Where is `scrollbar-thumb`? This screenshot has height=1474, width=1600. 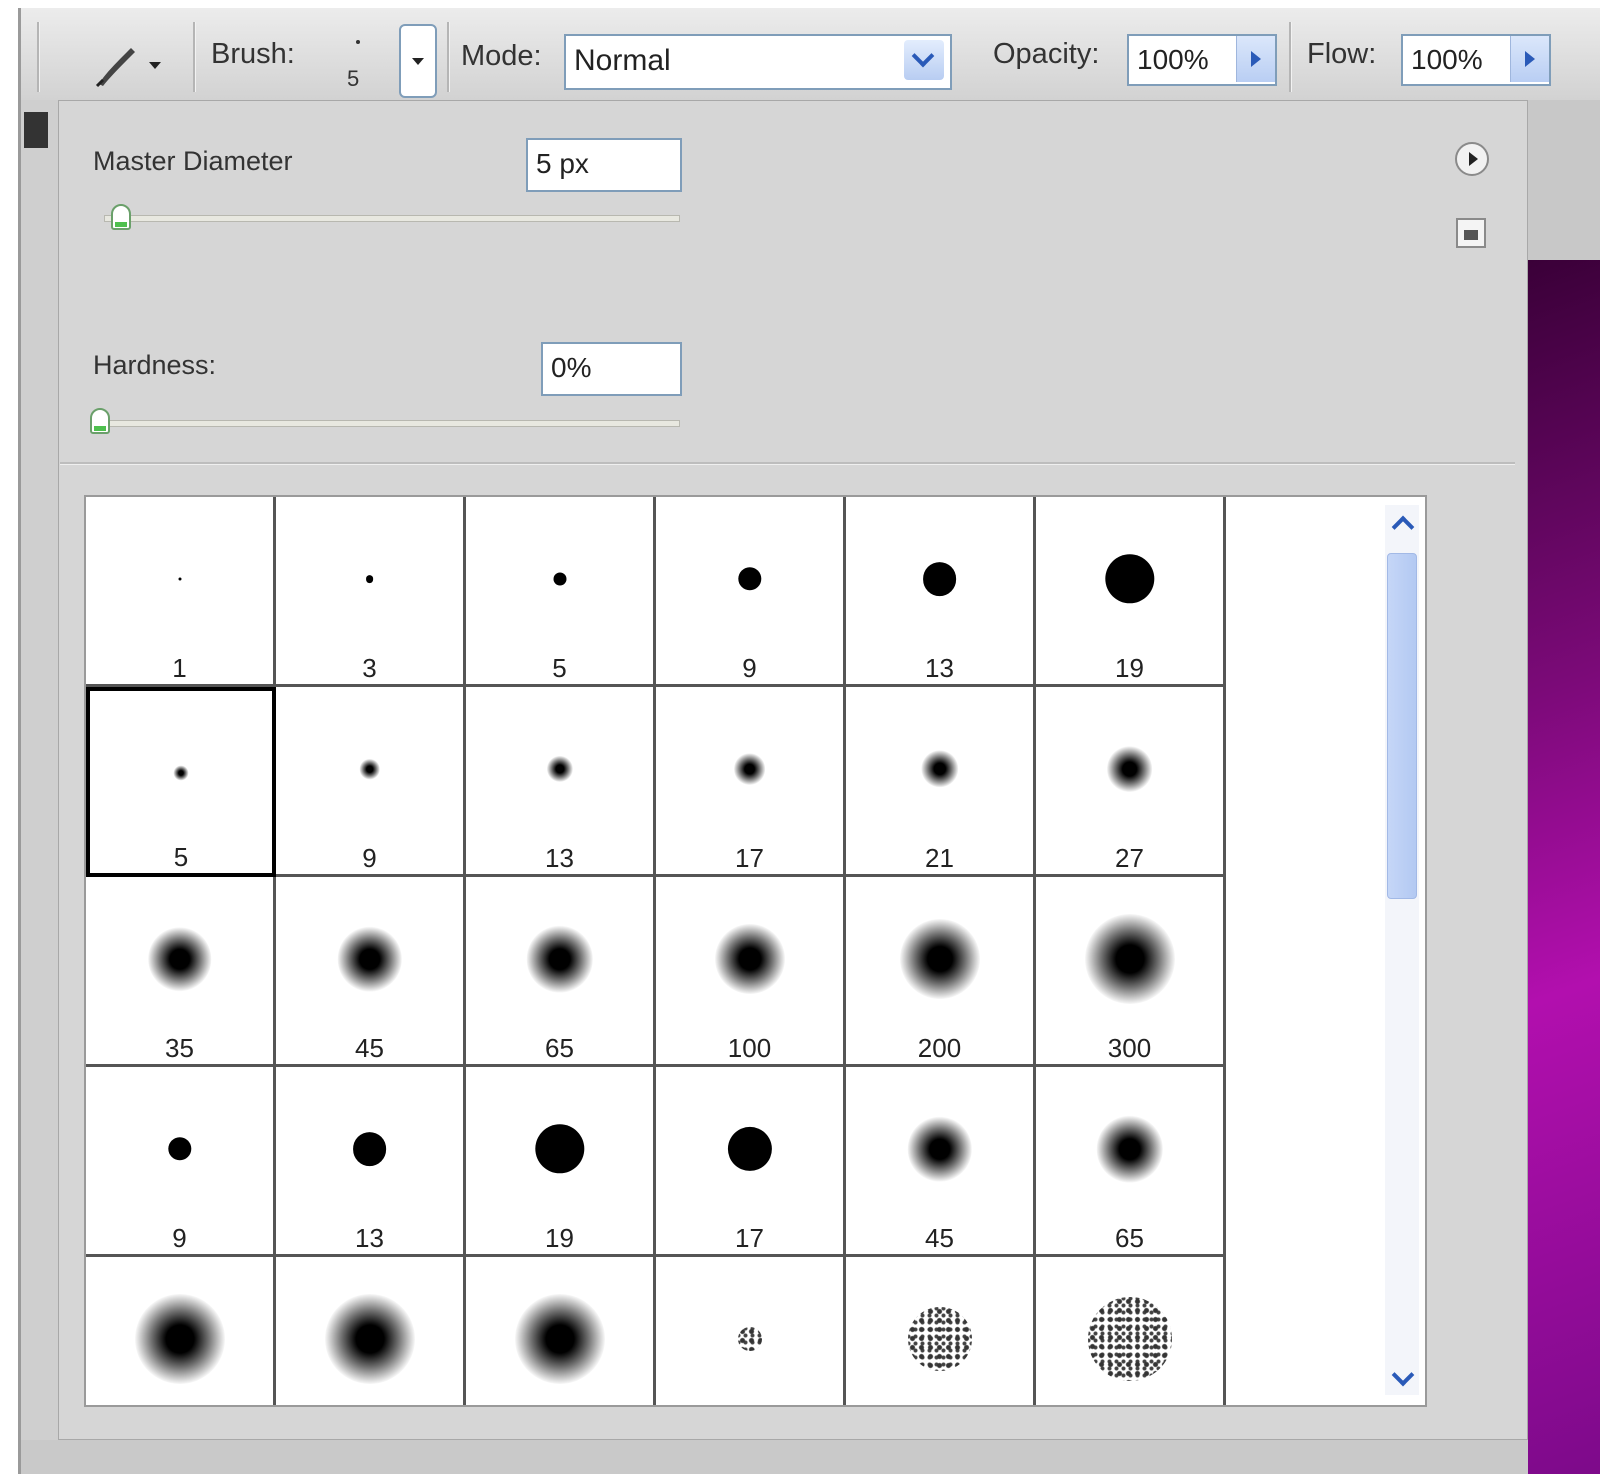
scrollbar-thumb is located at coordinates (1402, 726).